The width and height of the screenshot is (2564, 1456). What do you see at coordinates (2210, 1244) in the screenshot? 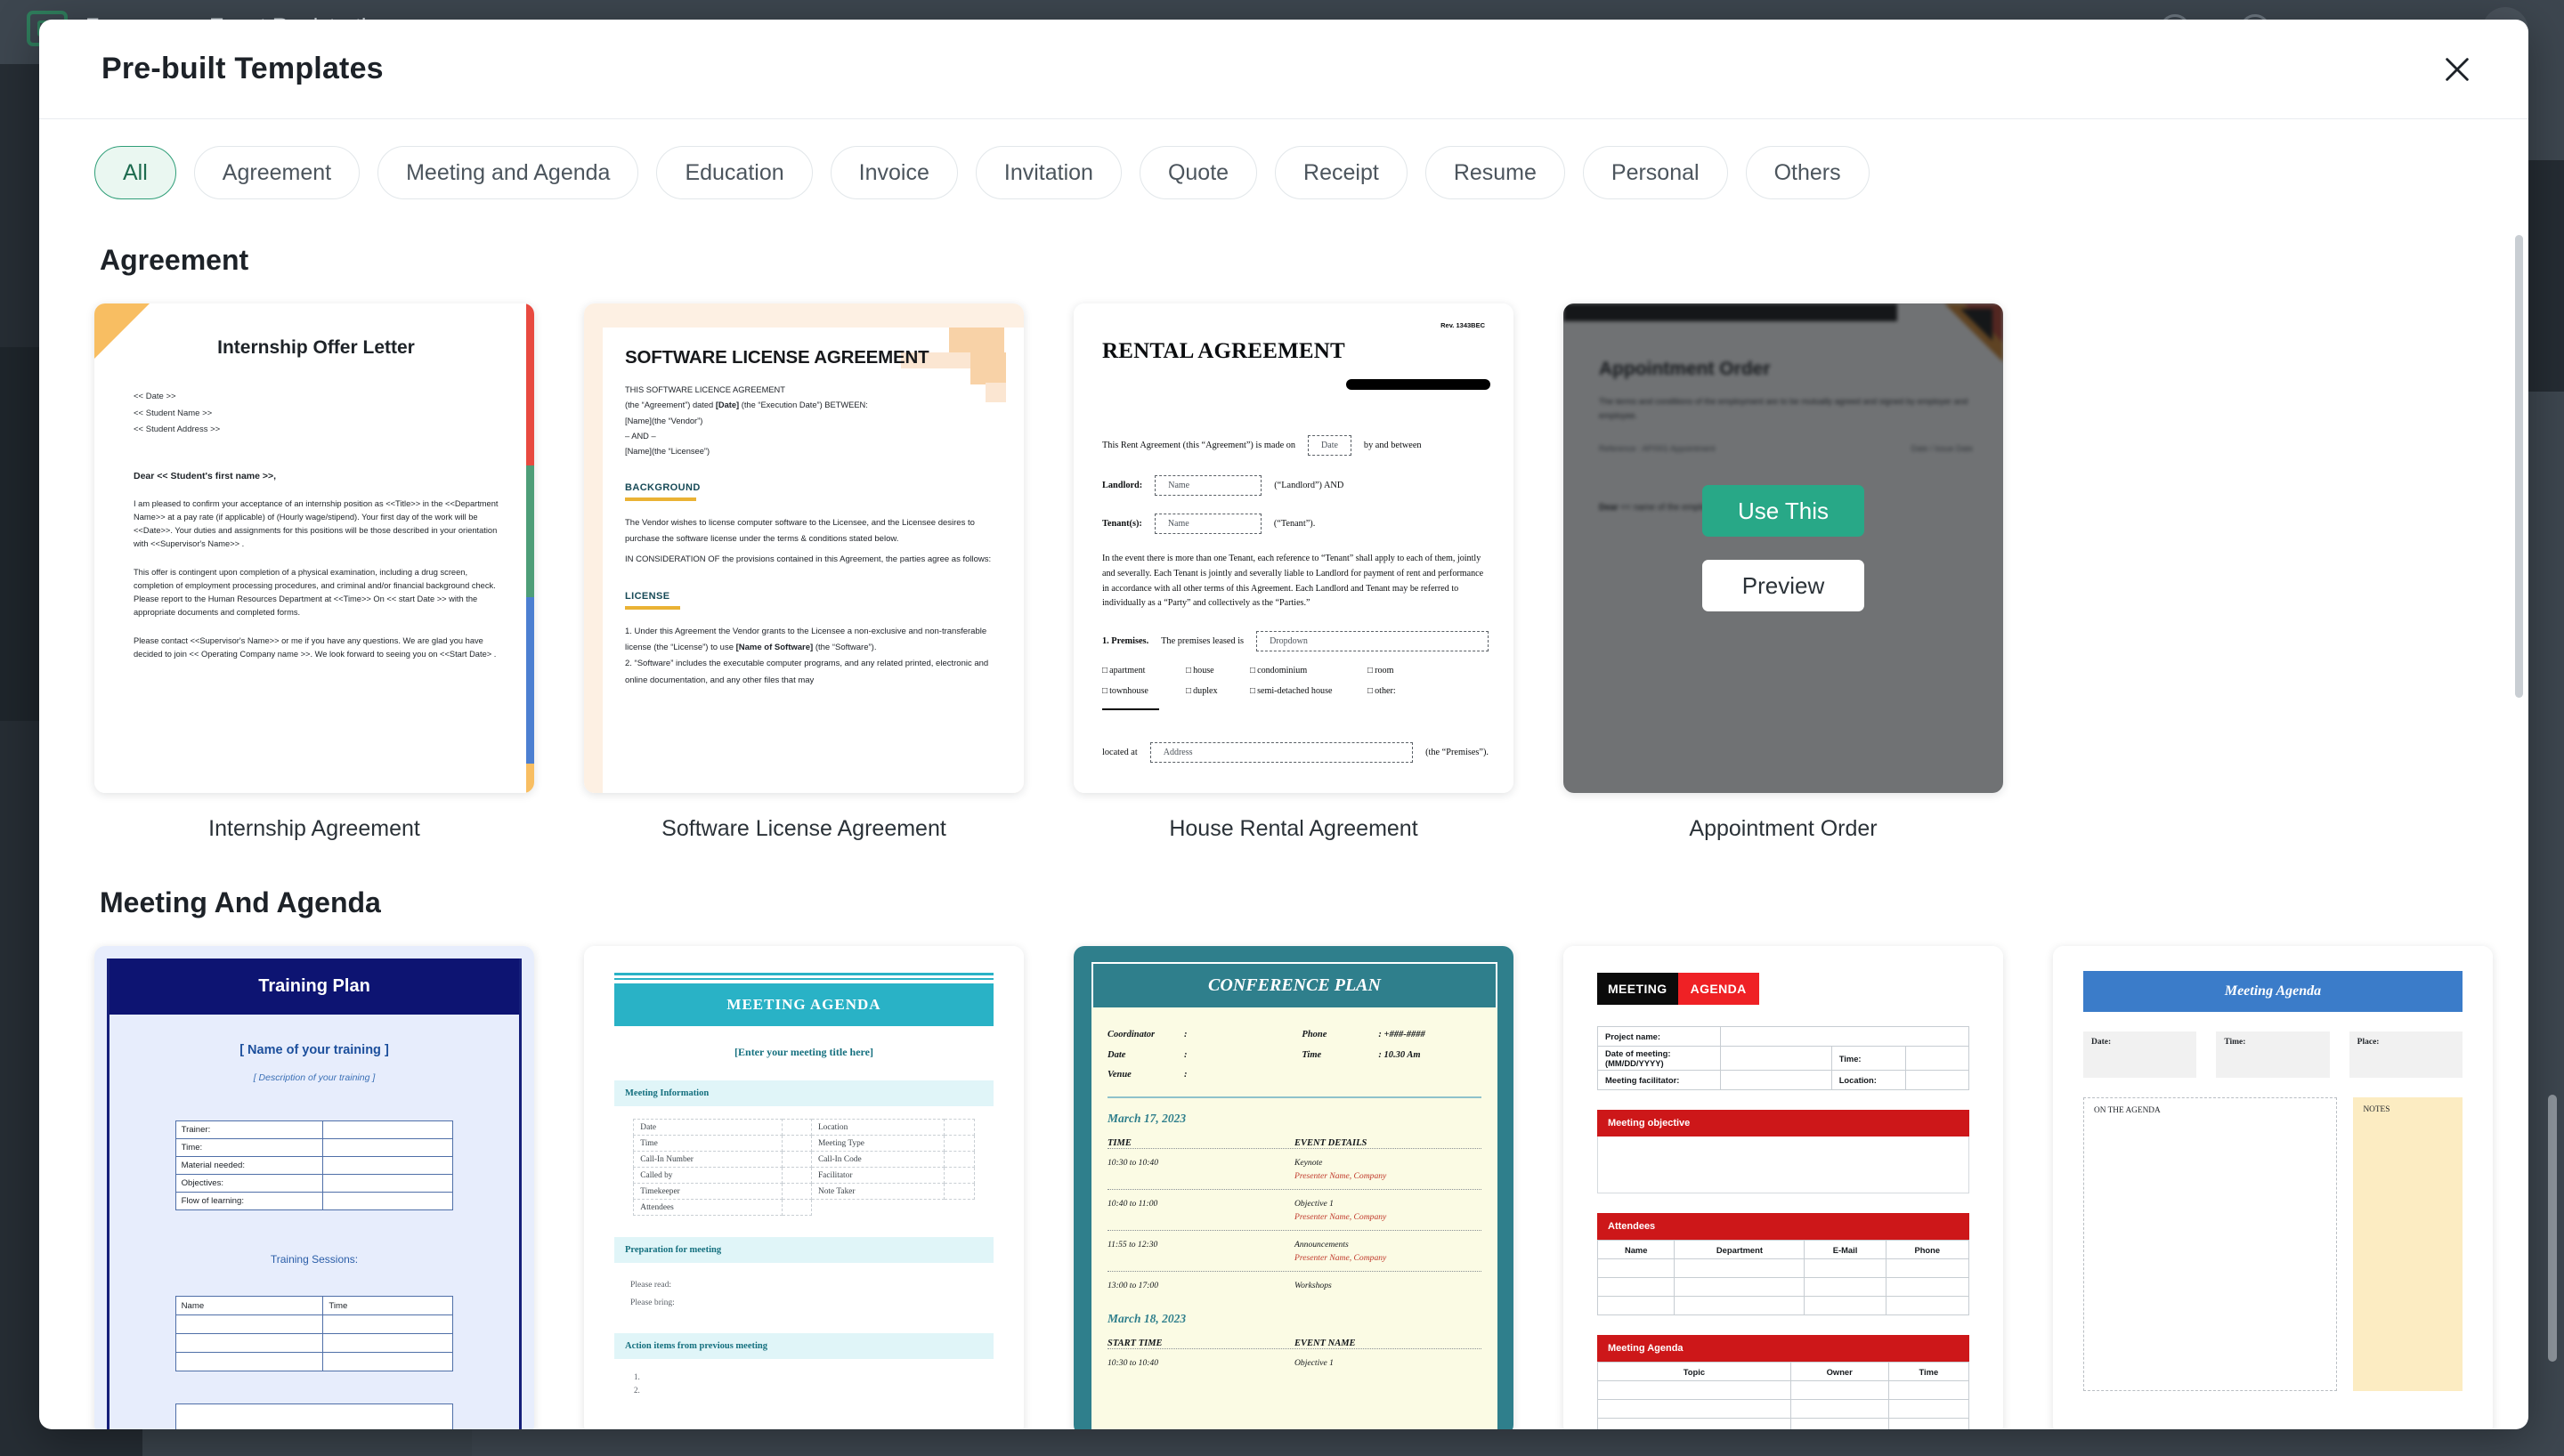
I see `agenda-column: ON THE AGENDA` at bounding box center [2210, 1244].